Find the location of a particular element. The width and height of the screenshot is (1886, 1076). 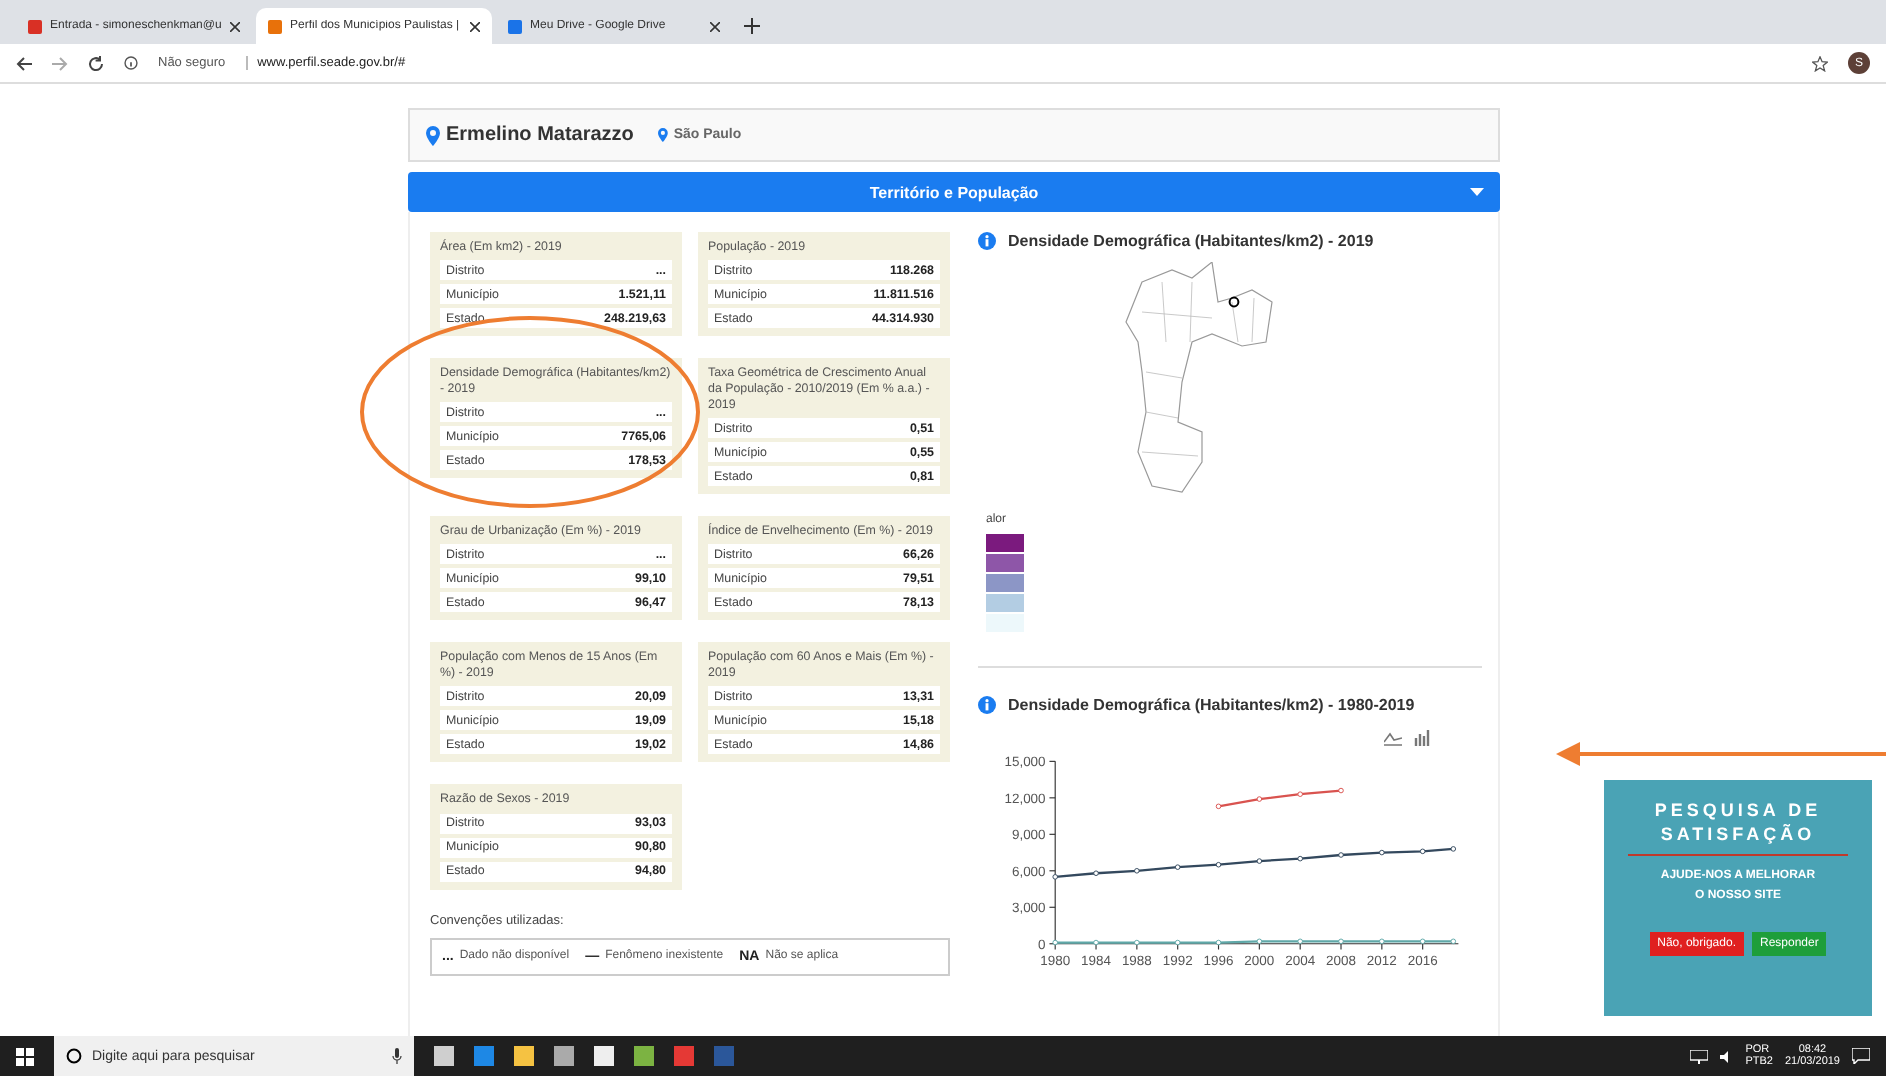

caret-icon is located at coordinates (1477, 192).